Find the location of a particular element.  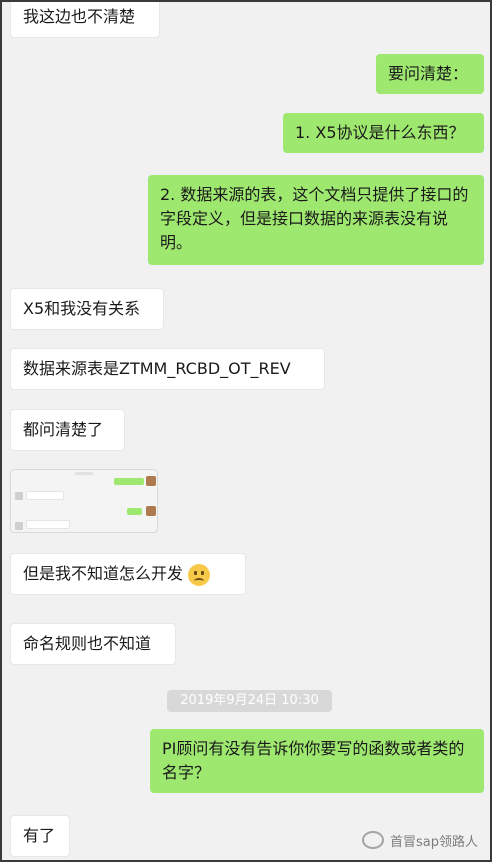

screenshot-thumbnail is located at coordinates (84, 501).